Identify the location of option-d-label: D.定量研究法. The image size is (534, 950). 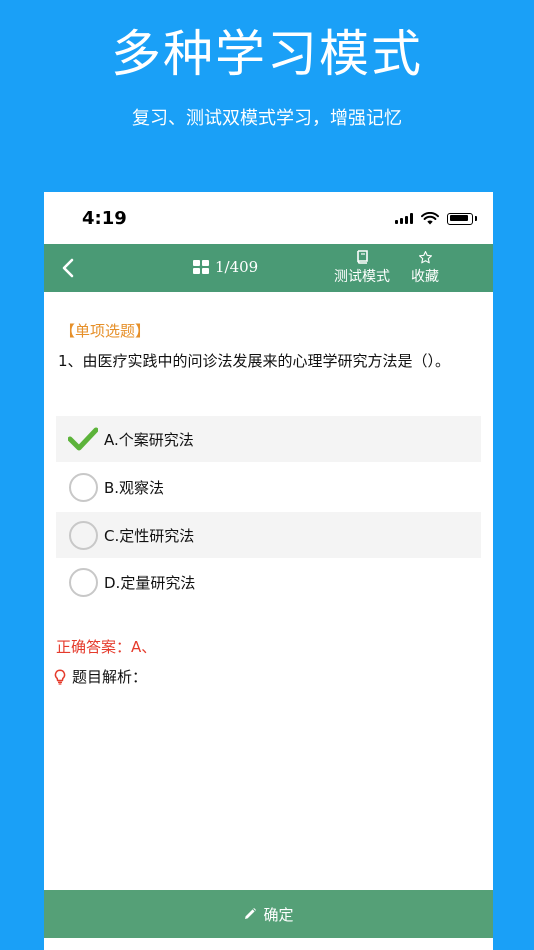
(150, 582).